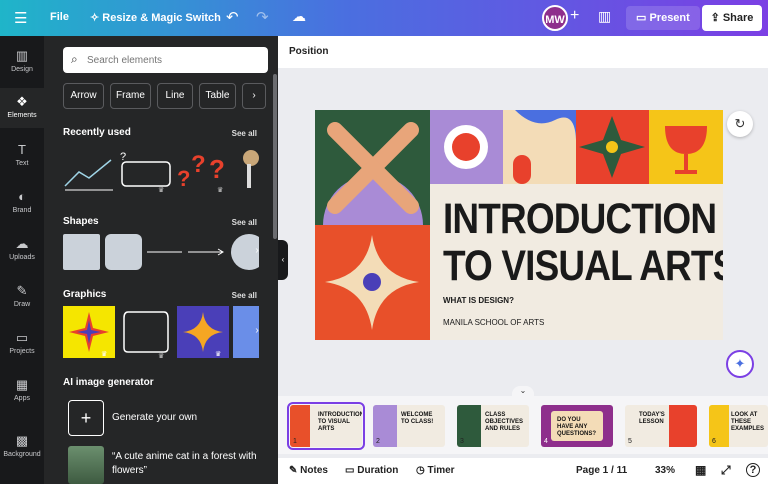 The image size is (768, 484). What do you see at coordinates (22, 115) in the screenshot?
I see `rail-label: Elements` at bounding box center [22, 115].